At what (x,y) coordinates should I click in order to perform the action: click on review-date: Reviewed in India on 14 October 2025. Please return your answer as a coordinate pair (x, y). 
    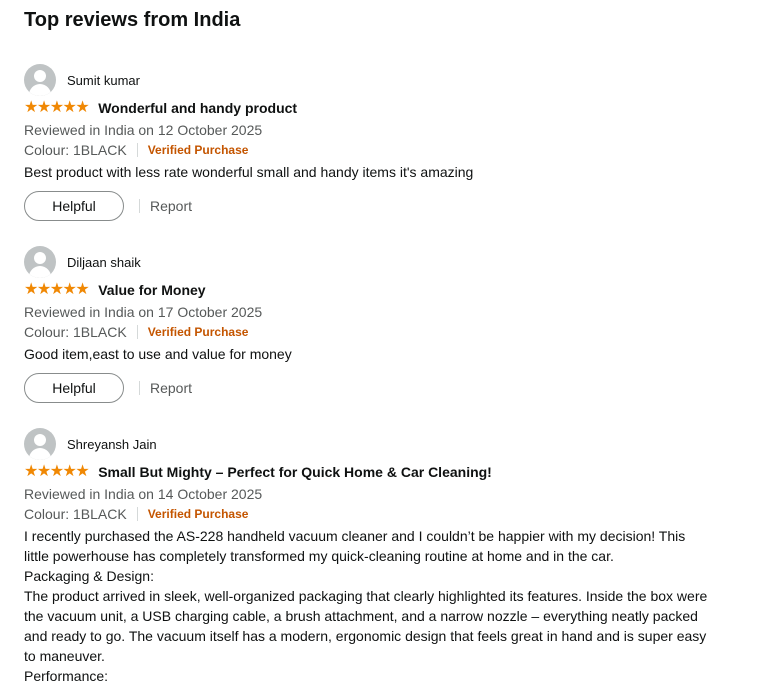
    Looking at the image, I should click on (143, 494).